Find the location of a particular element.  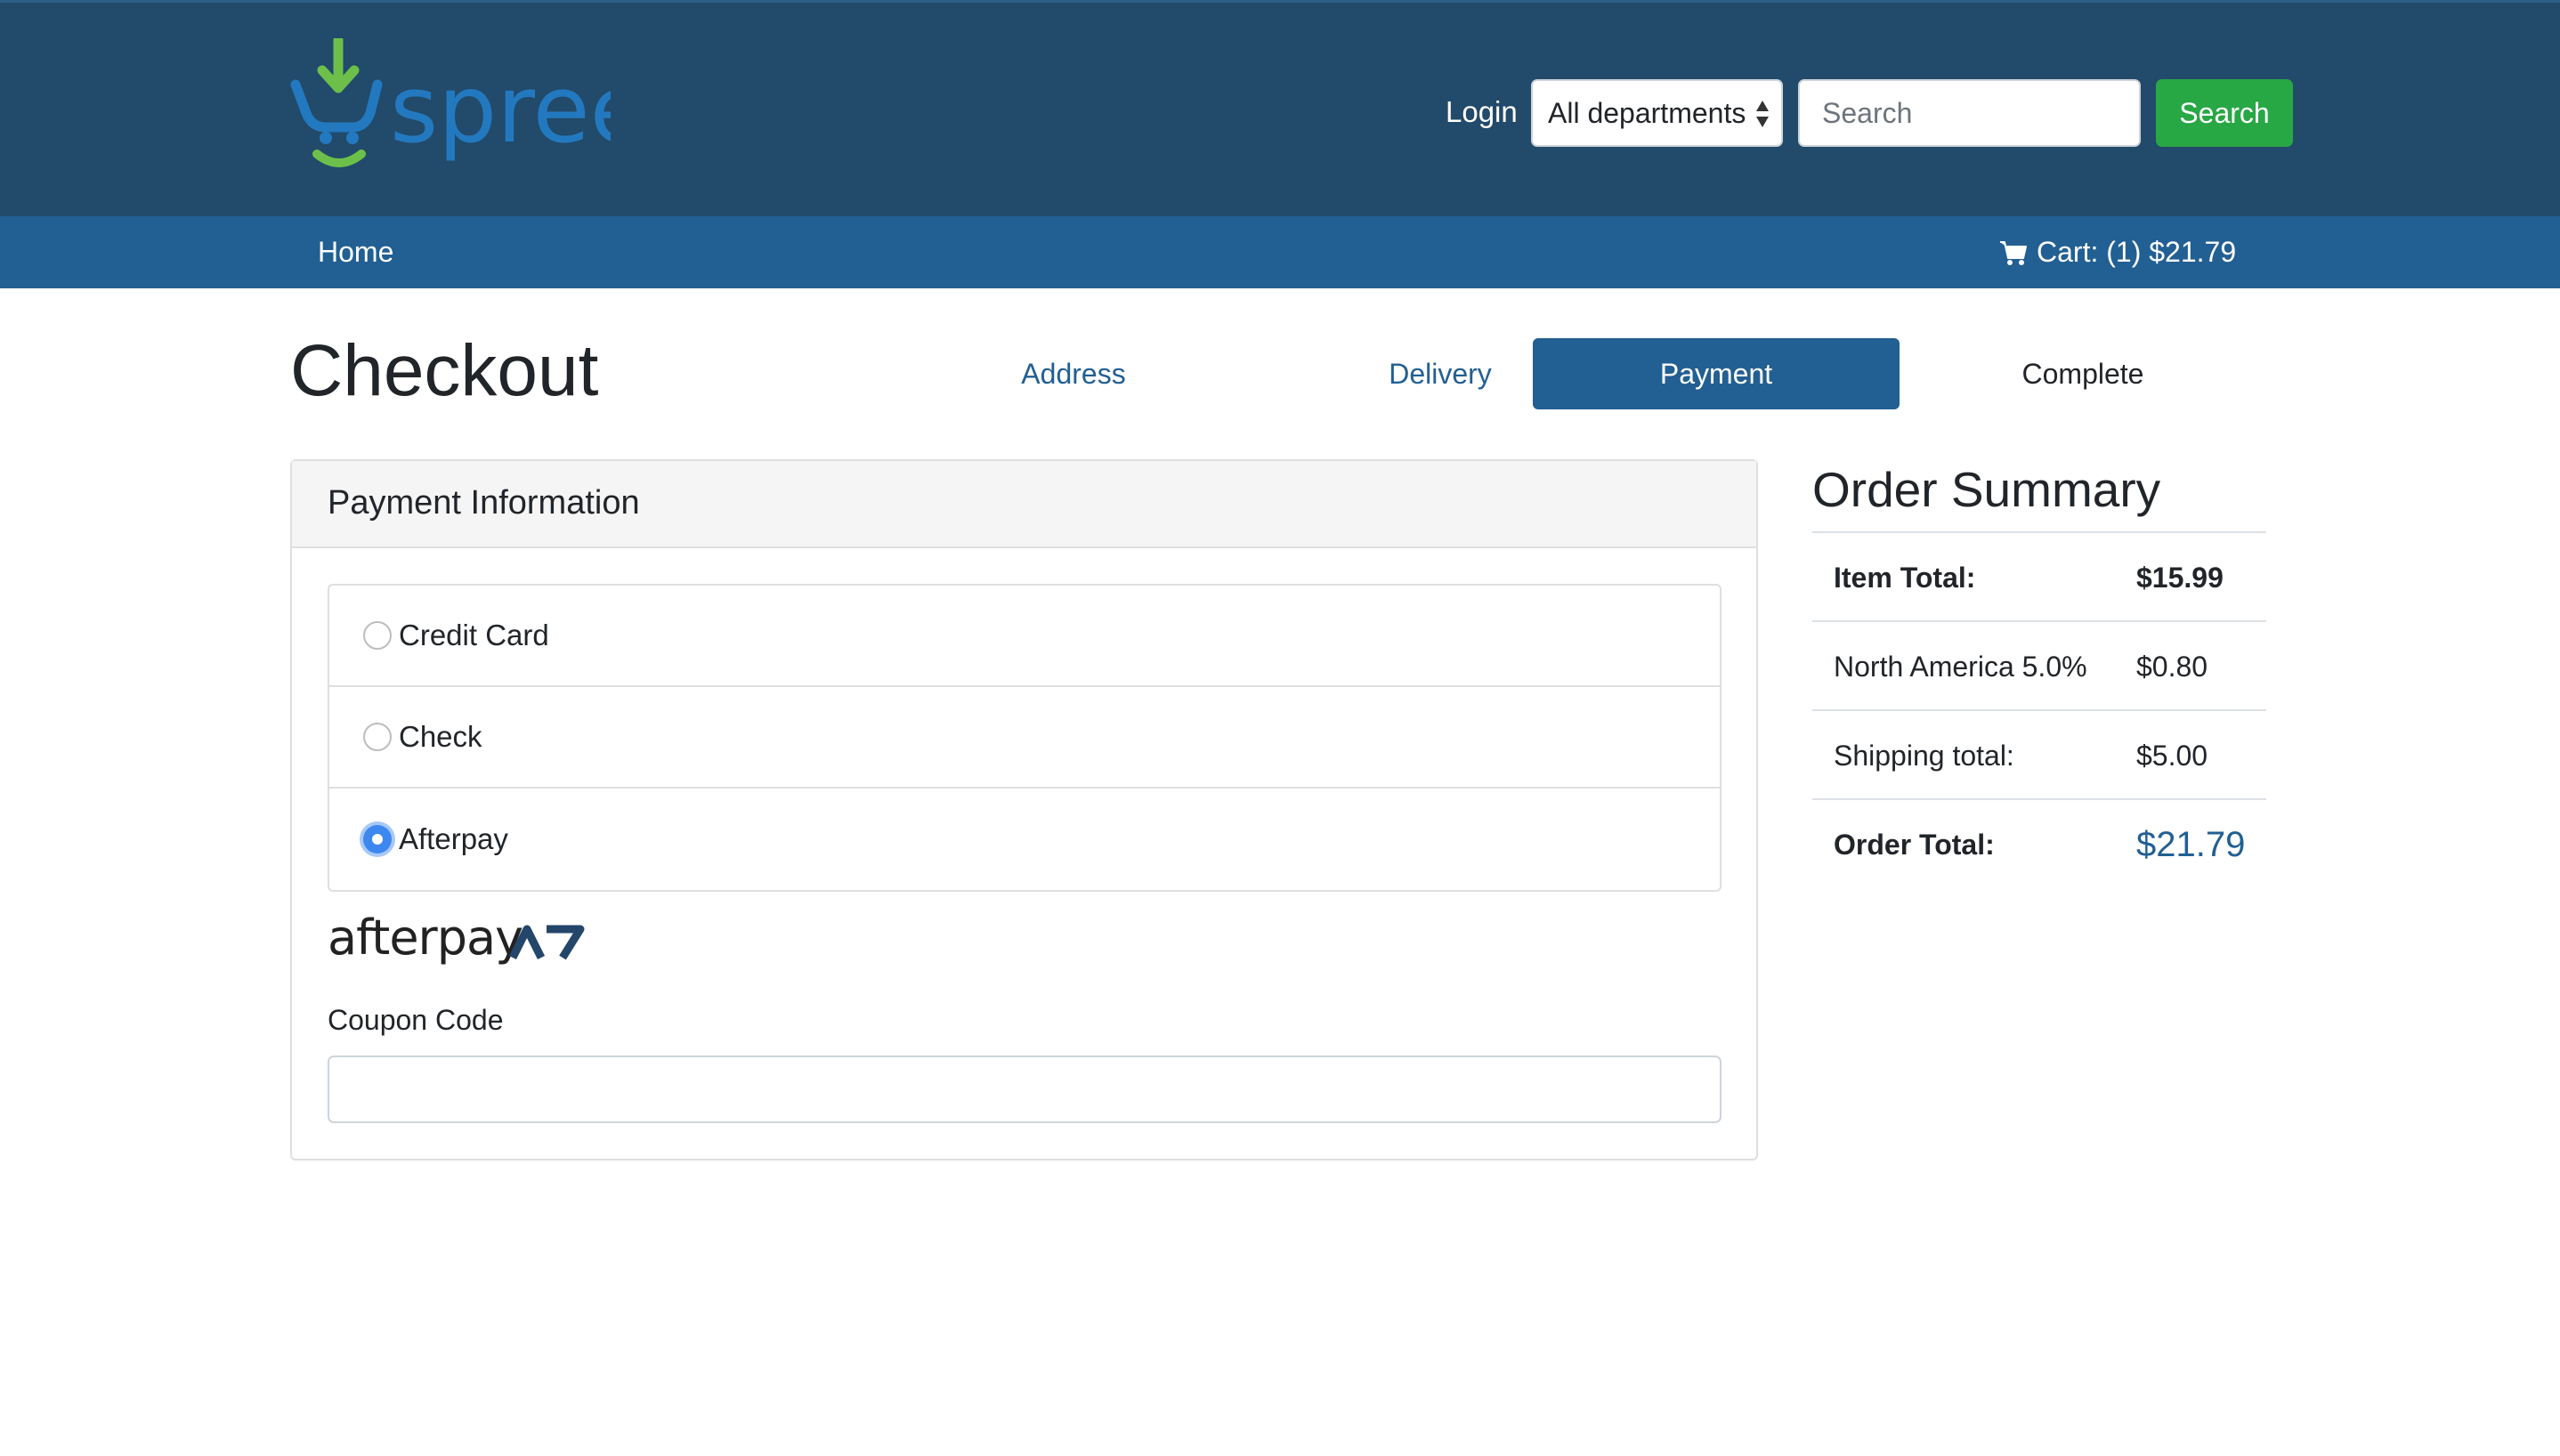

department-select: All departments is located at coordinates (1657, 113).